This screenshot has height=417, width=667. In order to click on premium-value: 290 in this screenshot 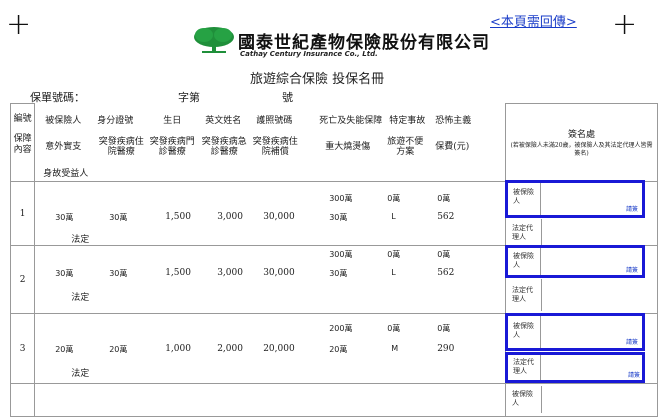, I will do `click(446, 349)`.